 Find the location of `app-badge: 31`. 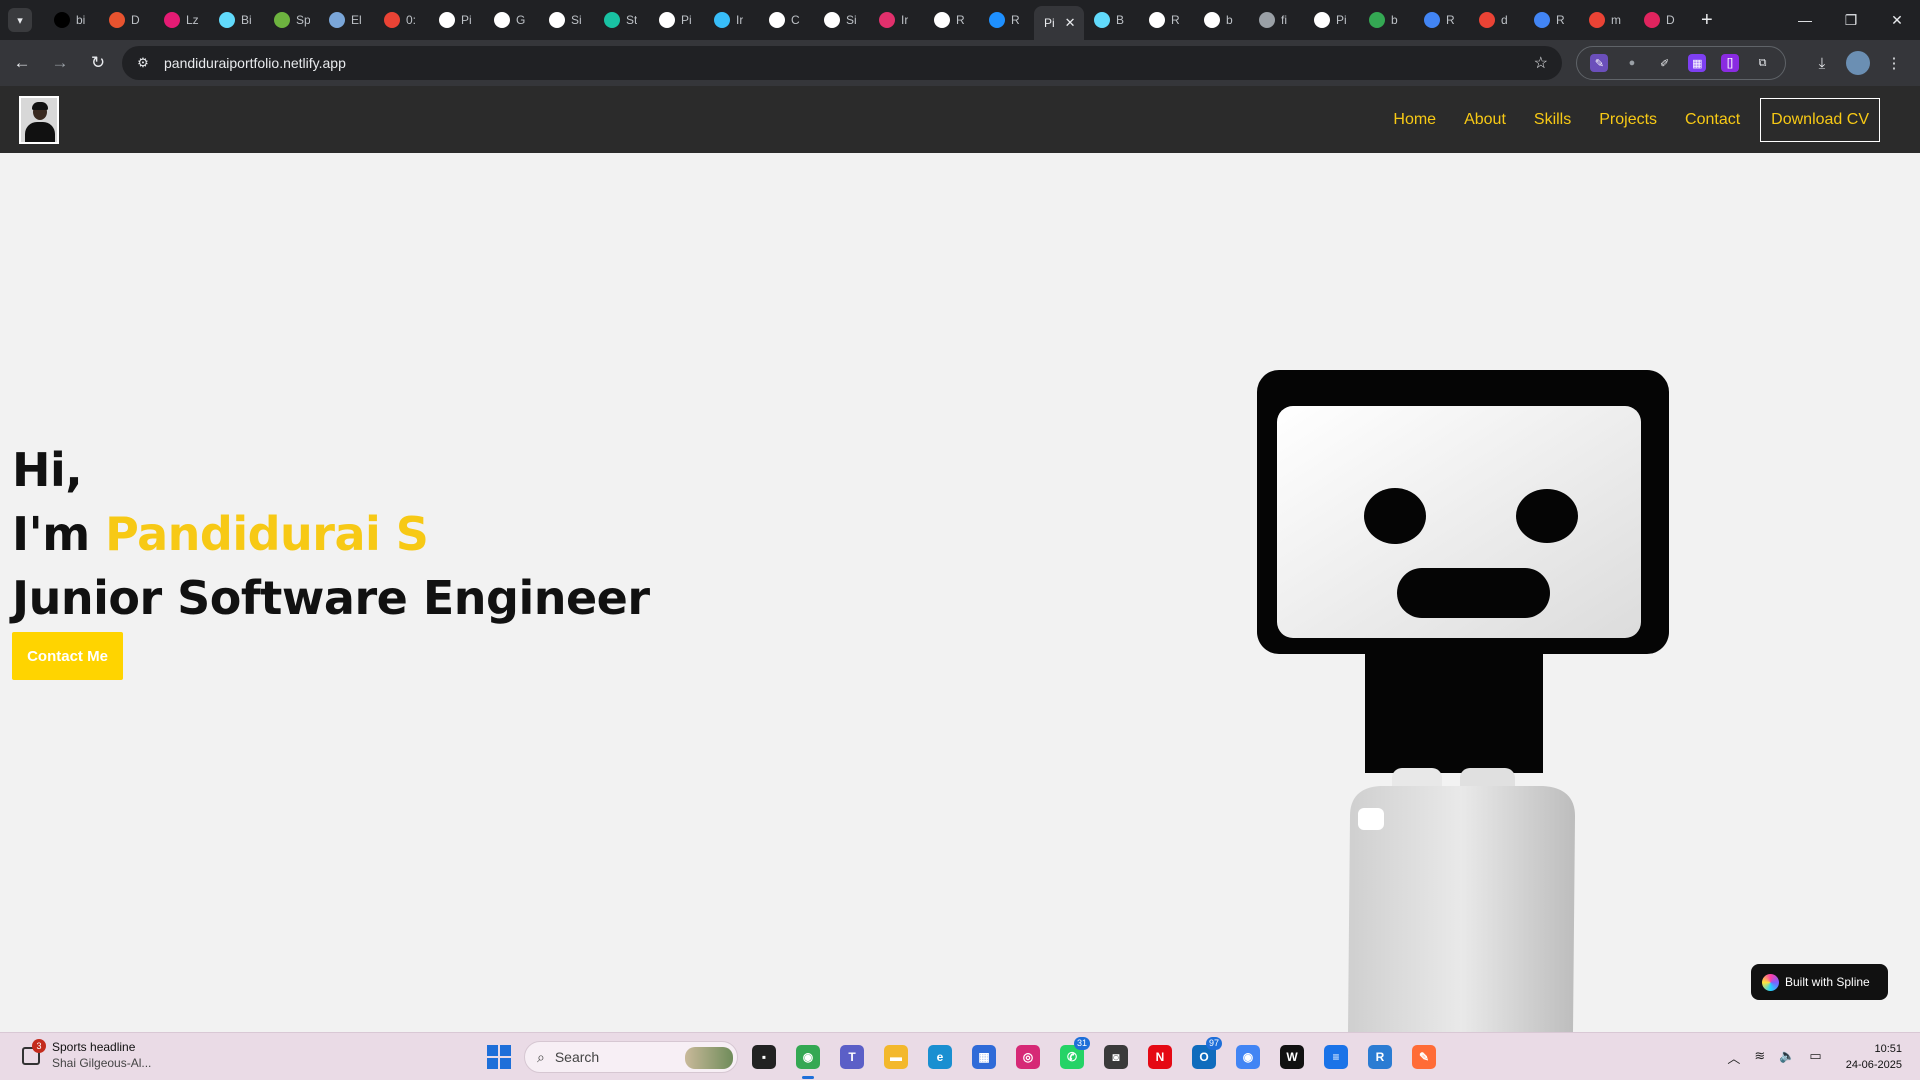

app-badge: 31 is located at coordinates (1081, 1043).